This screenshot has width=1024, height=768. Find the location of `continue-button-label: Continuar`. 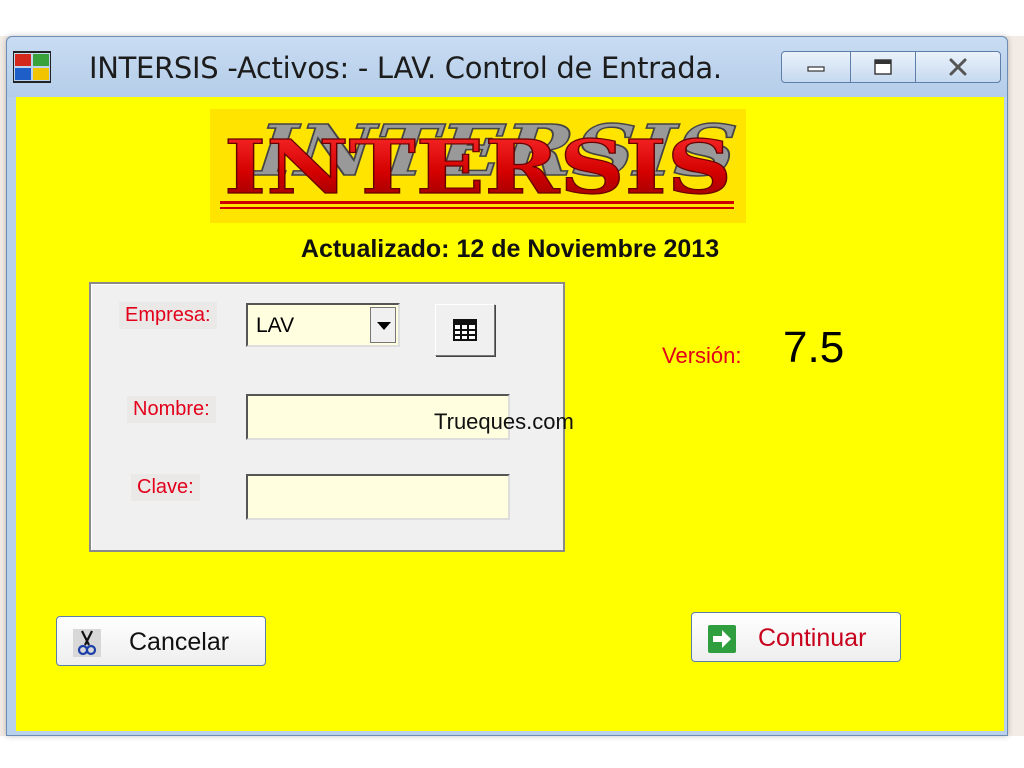

continue-button-label: Continuar is located at coordinates (812, 638).